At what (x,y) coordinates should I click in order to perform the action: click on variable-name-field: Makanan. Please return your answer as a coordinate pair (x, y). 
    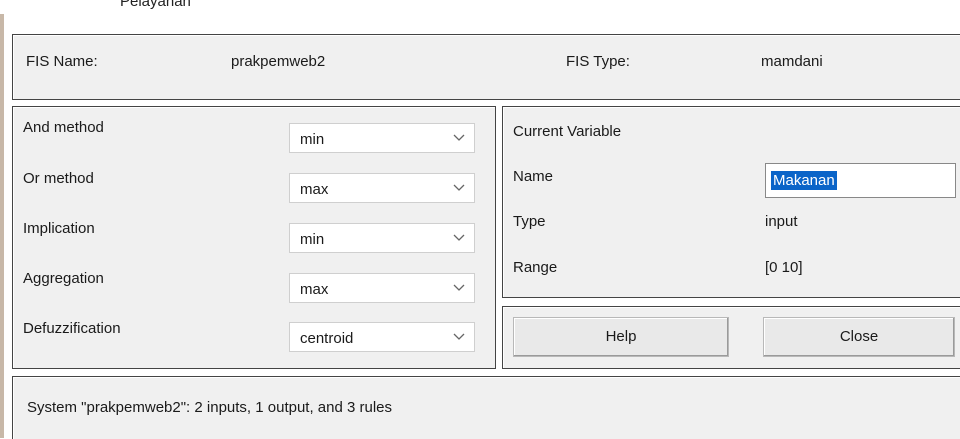
    Looking at the image, I should click on (860, 180).